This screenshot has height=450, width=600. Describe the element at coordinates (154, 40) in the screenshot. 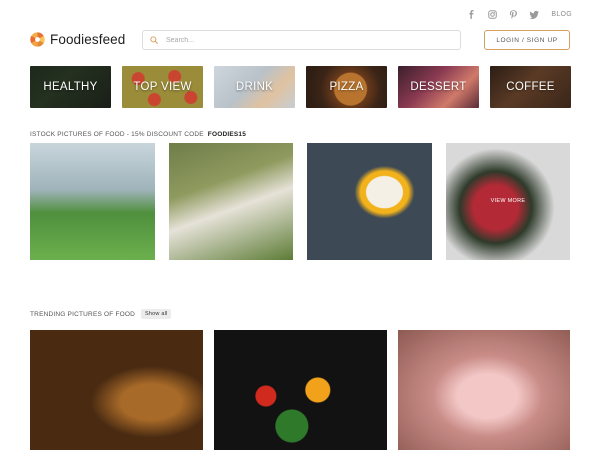

I see `search-icon` at that location.